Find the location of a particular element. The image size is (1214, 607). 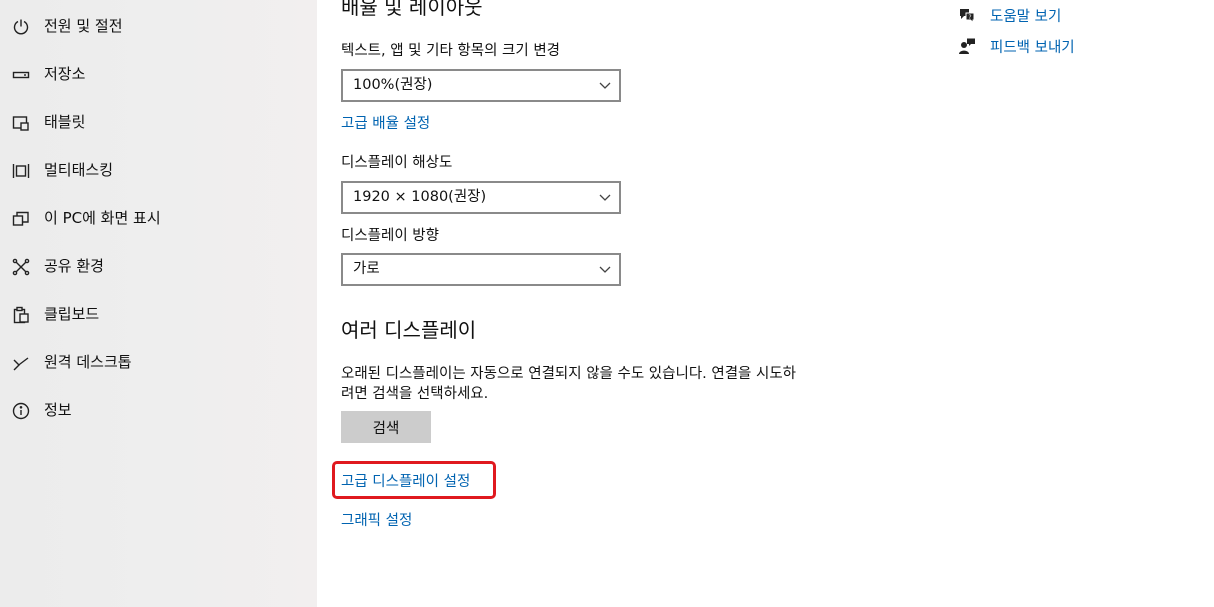

sidebar-item-label: 공유 환경 is located at coordinates (74, 266).